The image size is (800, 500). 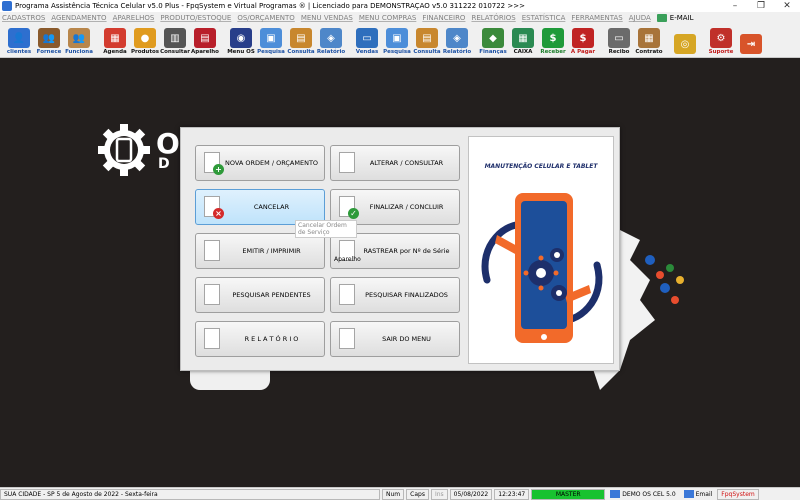 I want to click on toolbar-button-9: ▤ Consulta, so click(x=301, y=40).